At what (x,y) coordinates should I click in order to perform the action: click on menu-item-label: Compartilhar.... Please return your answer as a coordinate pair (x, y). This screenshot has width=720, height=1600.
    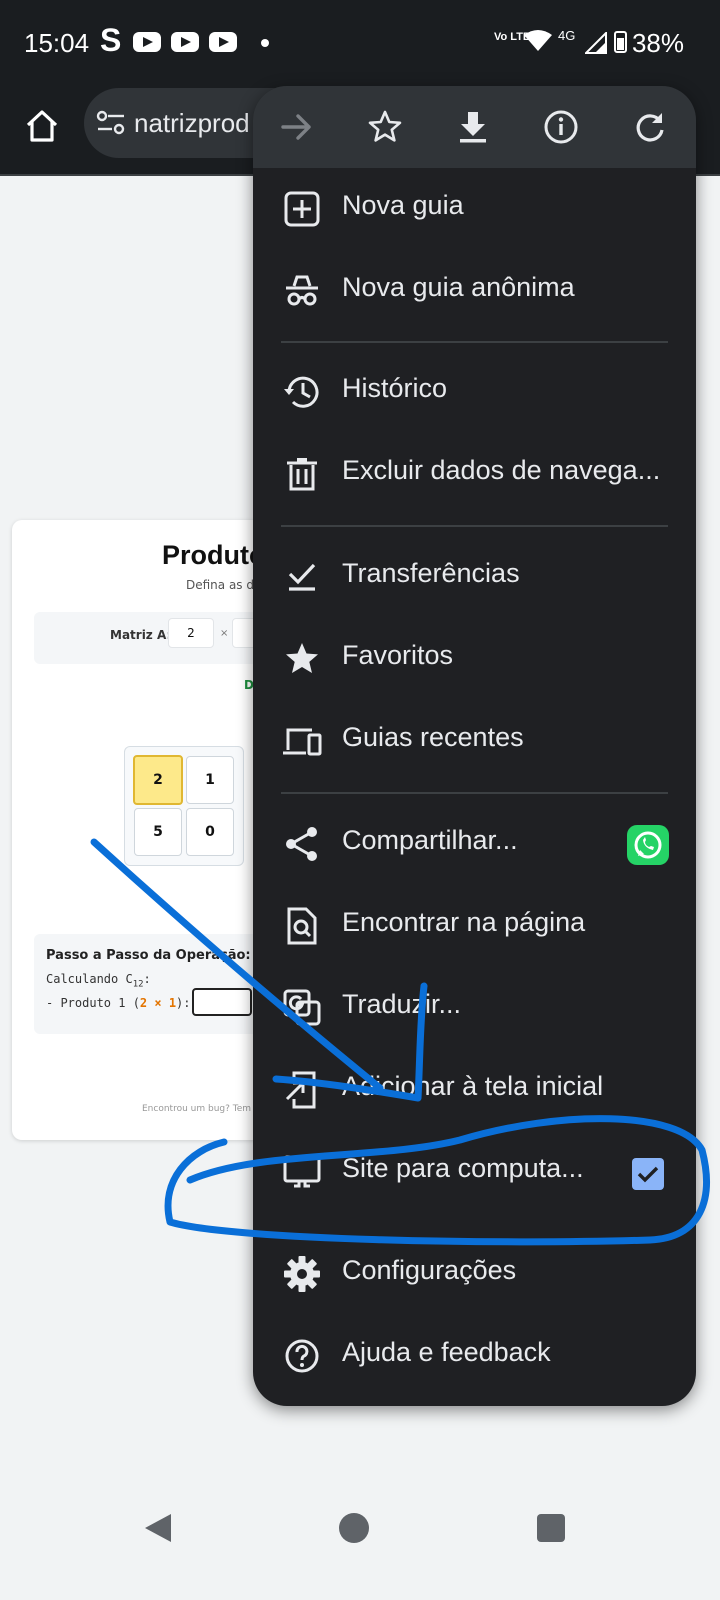
    Looking at the image, I should click on (430, 840).